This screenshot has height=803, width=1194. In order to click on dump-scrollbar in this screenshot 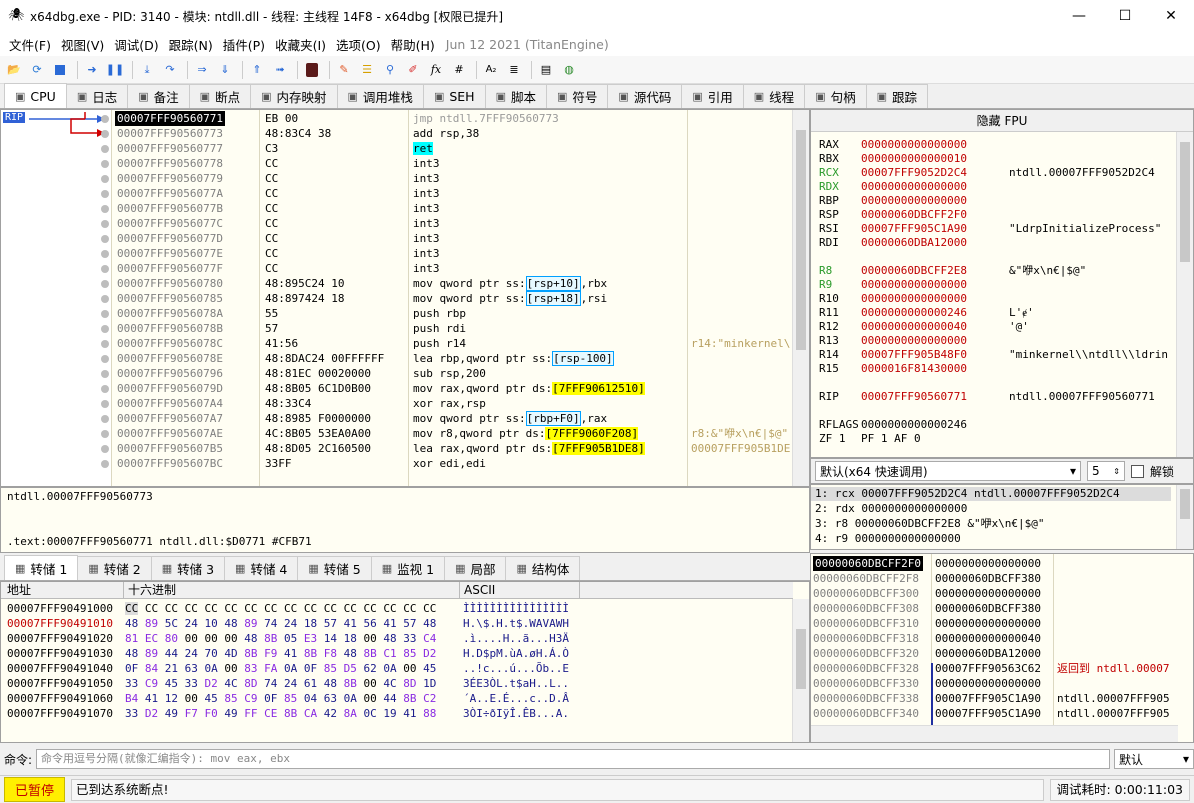, I will do `click(800, 670)`.